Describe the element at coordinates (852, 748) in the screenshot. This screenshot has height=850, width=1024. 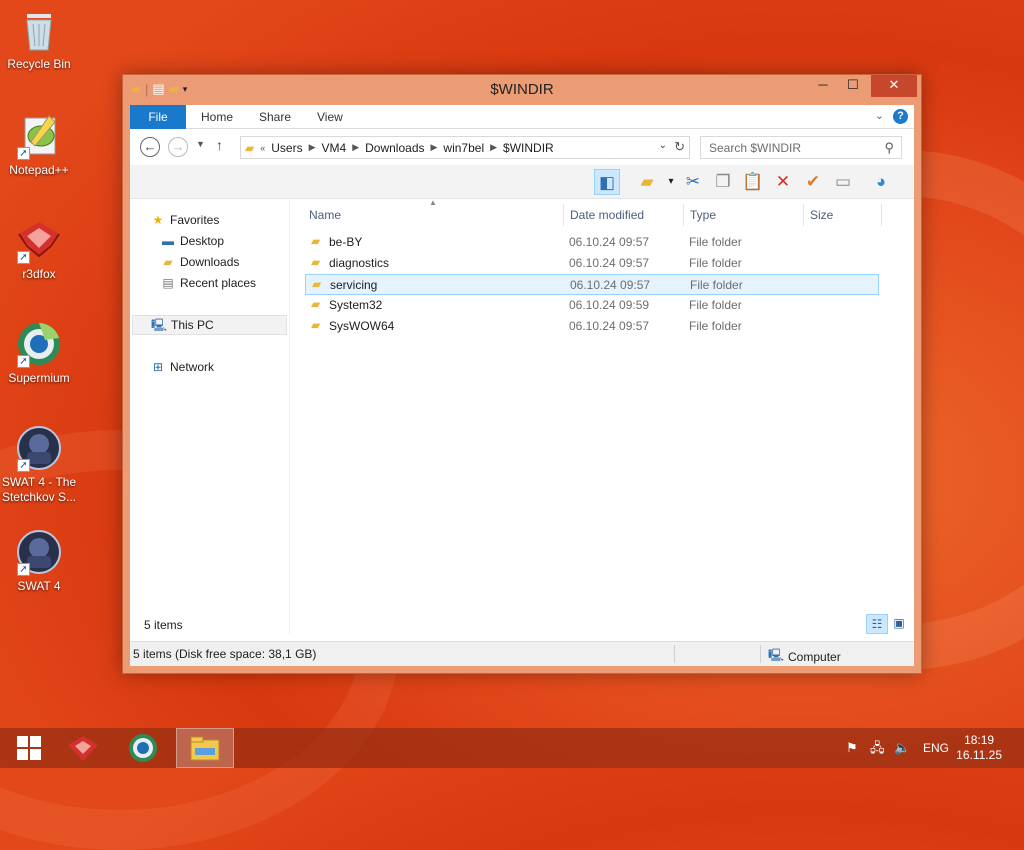
I see `action-center-icon: ⚑` at that location.